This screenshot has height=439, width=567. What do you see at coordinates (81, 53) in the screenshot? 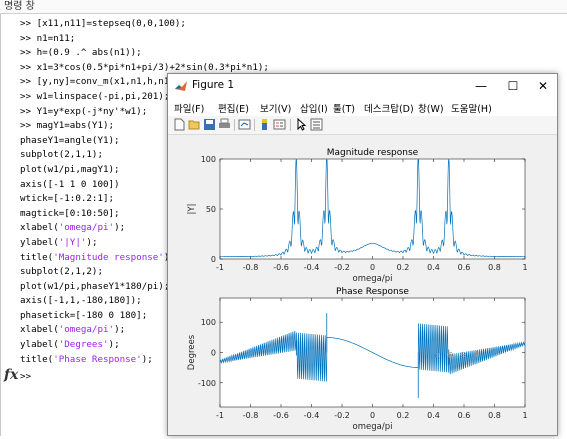
I see `command-line: >> h=(0.9 .^ abs(n1));` at bounding box center [81, 53].